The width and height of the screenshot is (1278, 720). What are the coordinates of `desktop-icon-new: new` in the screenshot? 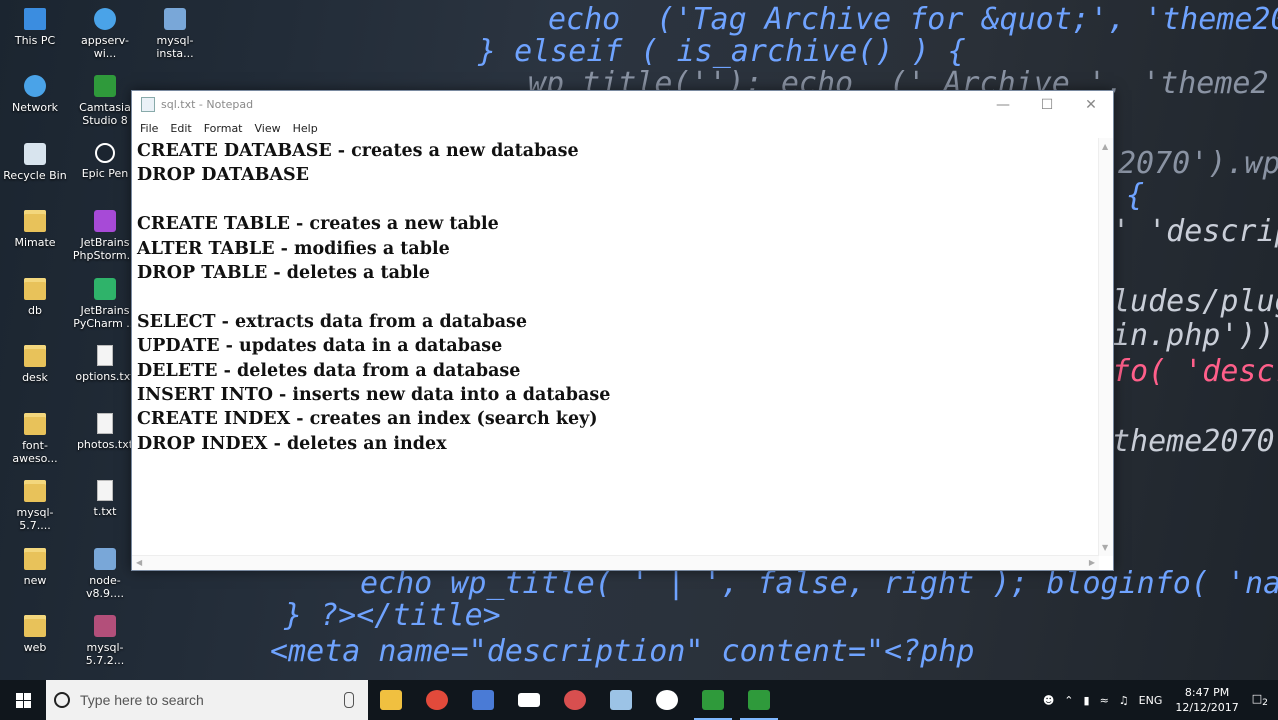 It's located at (35, 567).